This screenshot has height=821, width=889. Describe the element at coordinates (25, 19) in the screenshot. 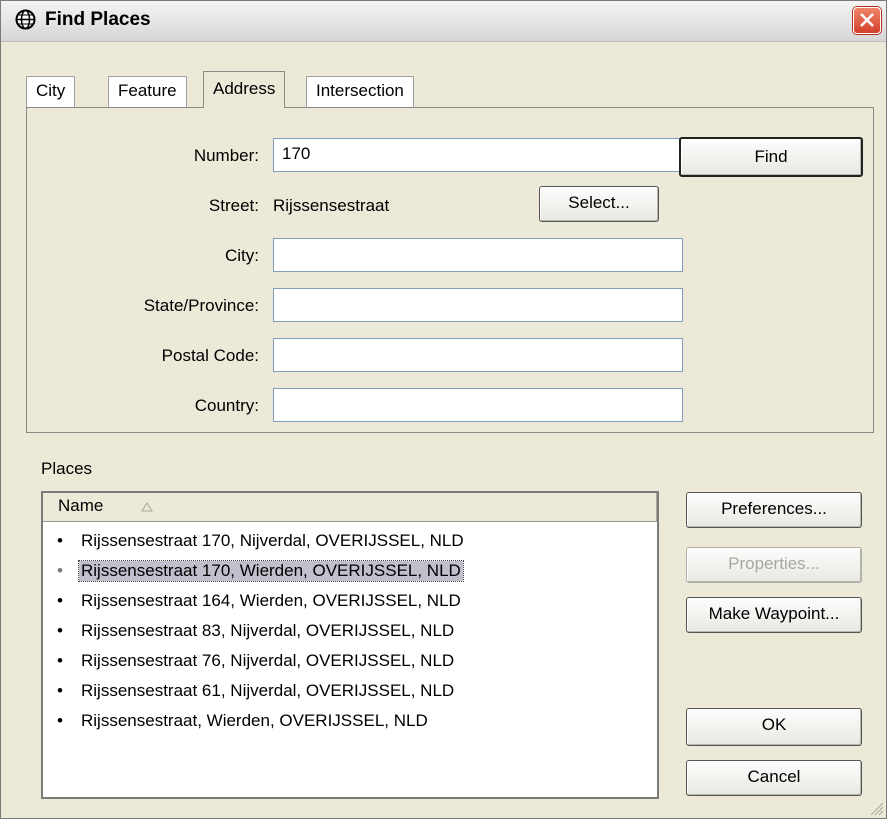

I see `globe-icon` at that location.